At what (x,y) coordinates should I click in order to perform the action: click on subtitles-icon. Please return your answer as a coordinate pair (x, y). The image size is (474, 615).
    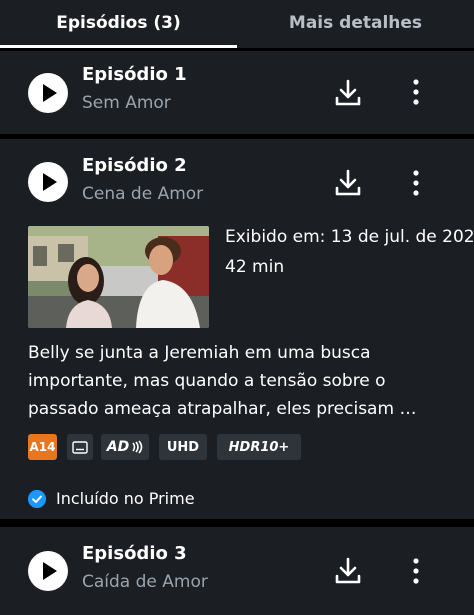
    Looking at the image, I should click on (80, 447).